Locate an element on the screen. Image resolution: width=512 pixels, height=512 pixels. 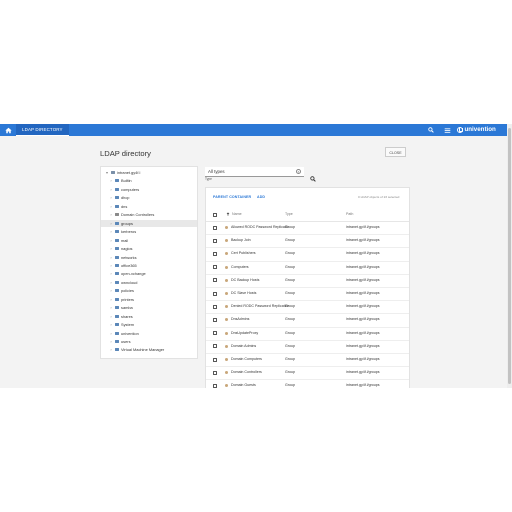
cell-name: Domain Computers is located at coordinates (260, 359).